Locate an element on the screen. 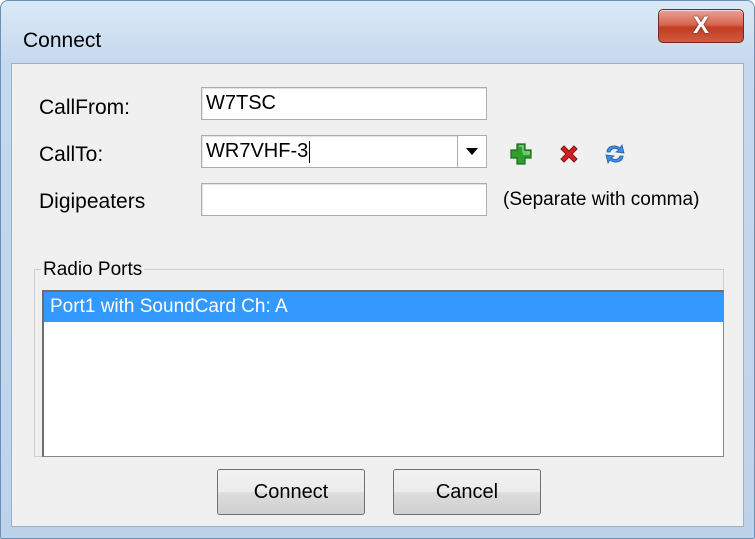 The width and height of the screenshot is (755, 539). refresh-button is located at coordinates (615, 153).